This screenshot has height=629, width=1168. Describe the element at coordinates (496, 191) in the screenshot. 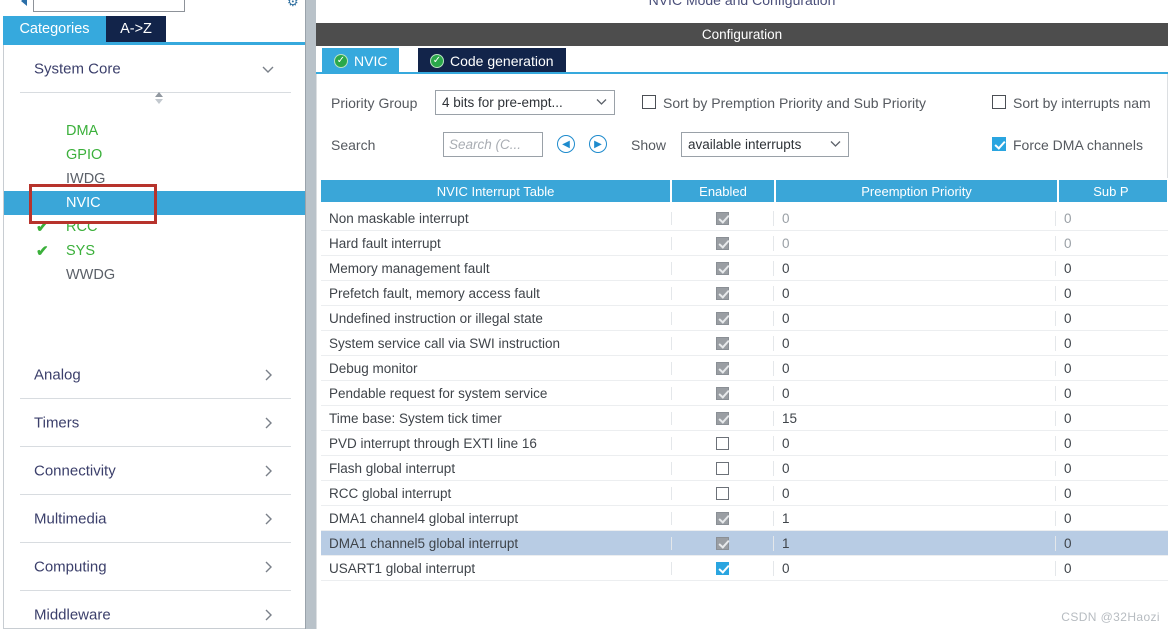

I see `column-header-name: NVIC Interrupt Table` at that location.